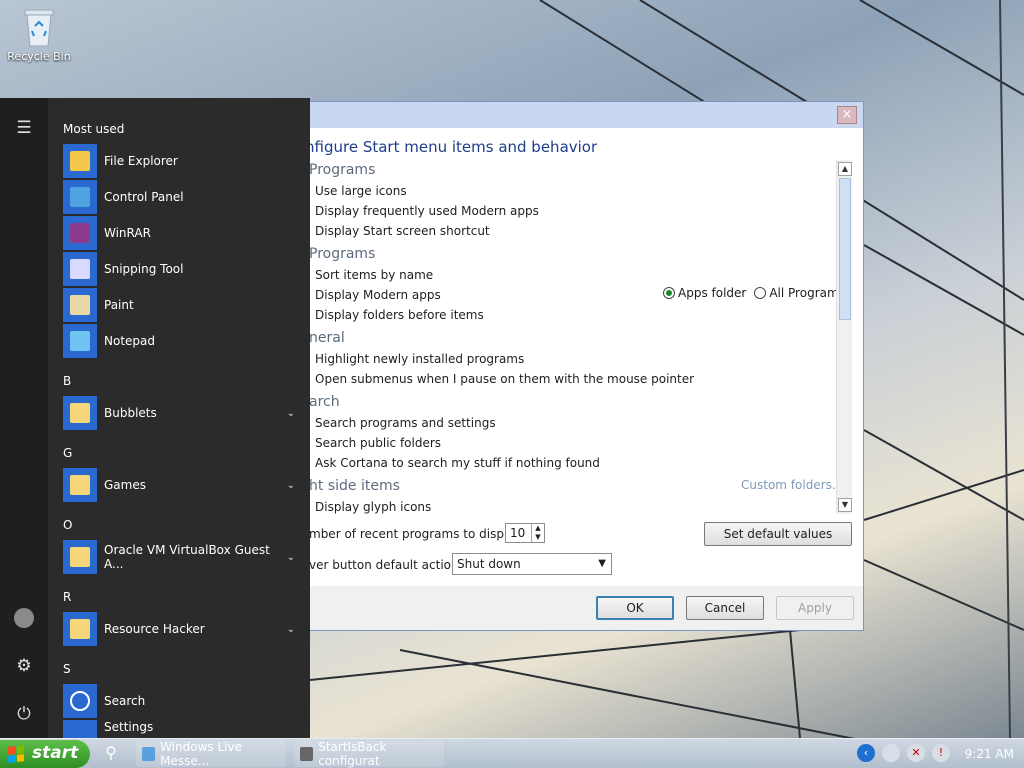 The height and width of the screenshot is (768, 1024). What do you see at coordinates (24, 618) in the screenshot?
I see `user-avatar-icon` at bounding box center [24, 618].